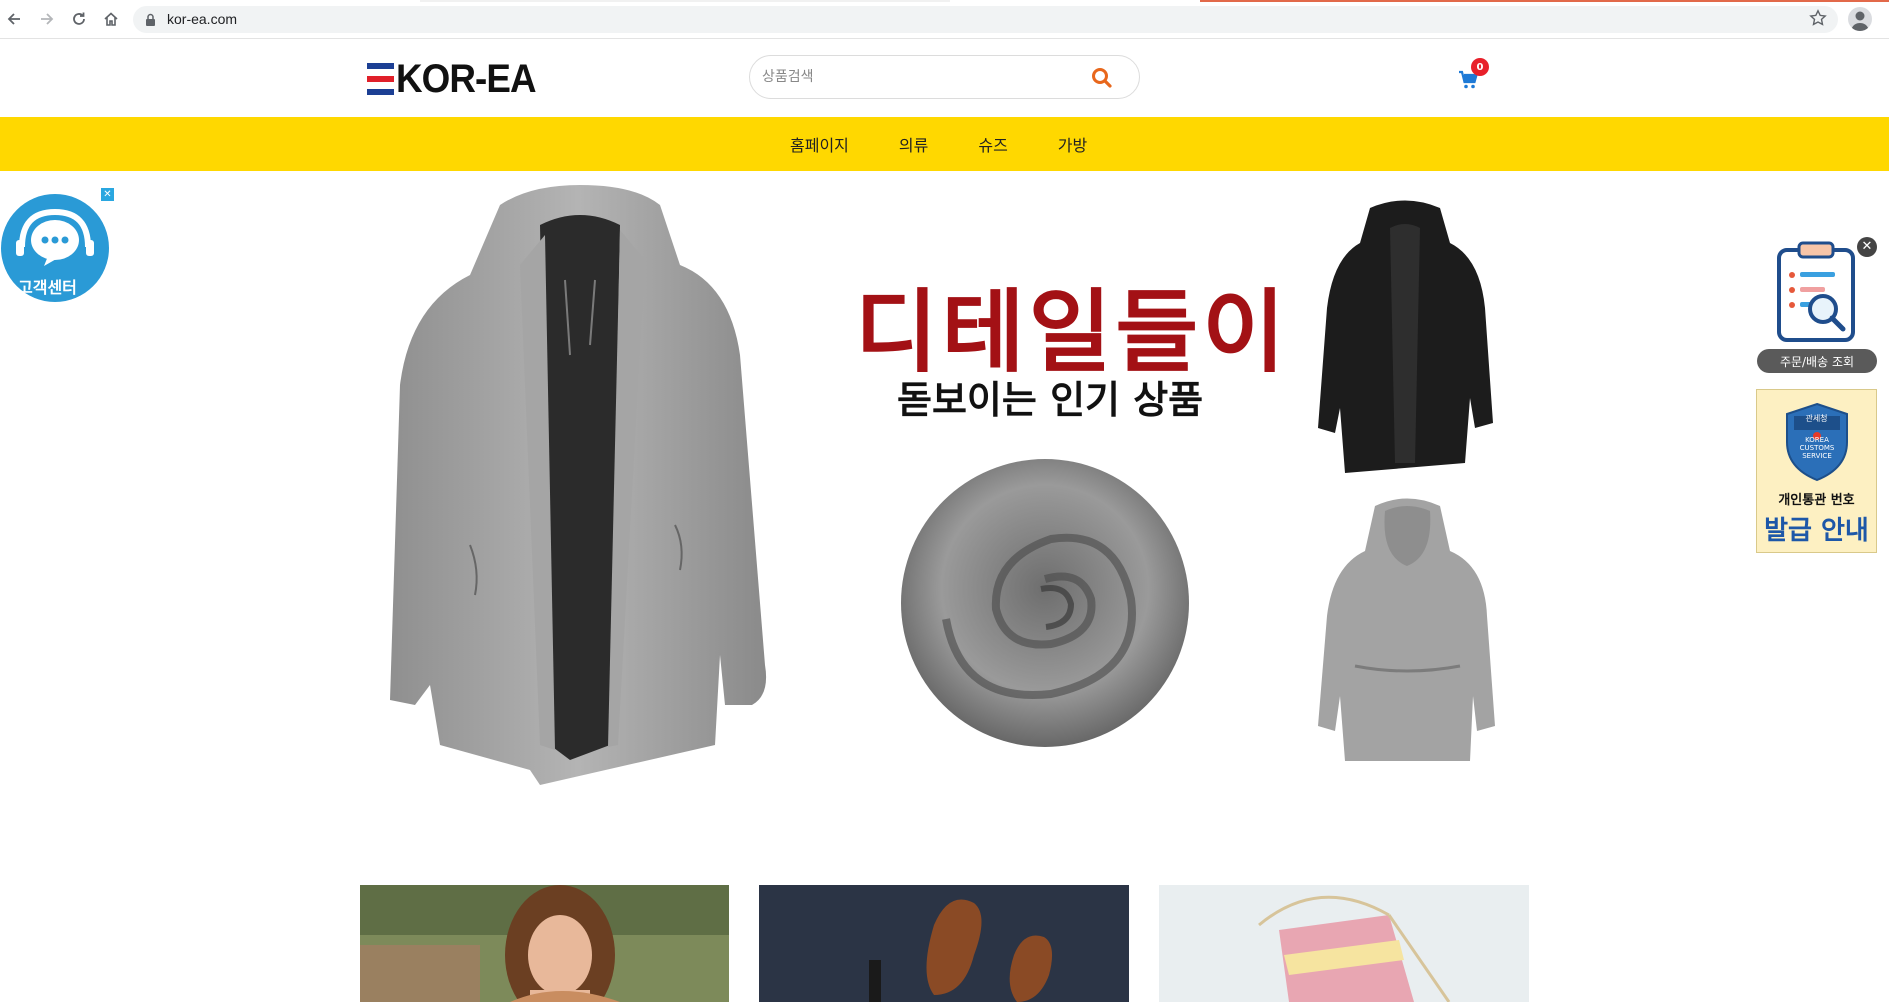  What do you see at coordinates (985, 19) in the screenshot?
I see `address-bar: kor-ea.com` at bounding box center [985, 19].